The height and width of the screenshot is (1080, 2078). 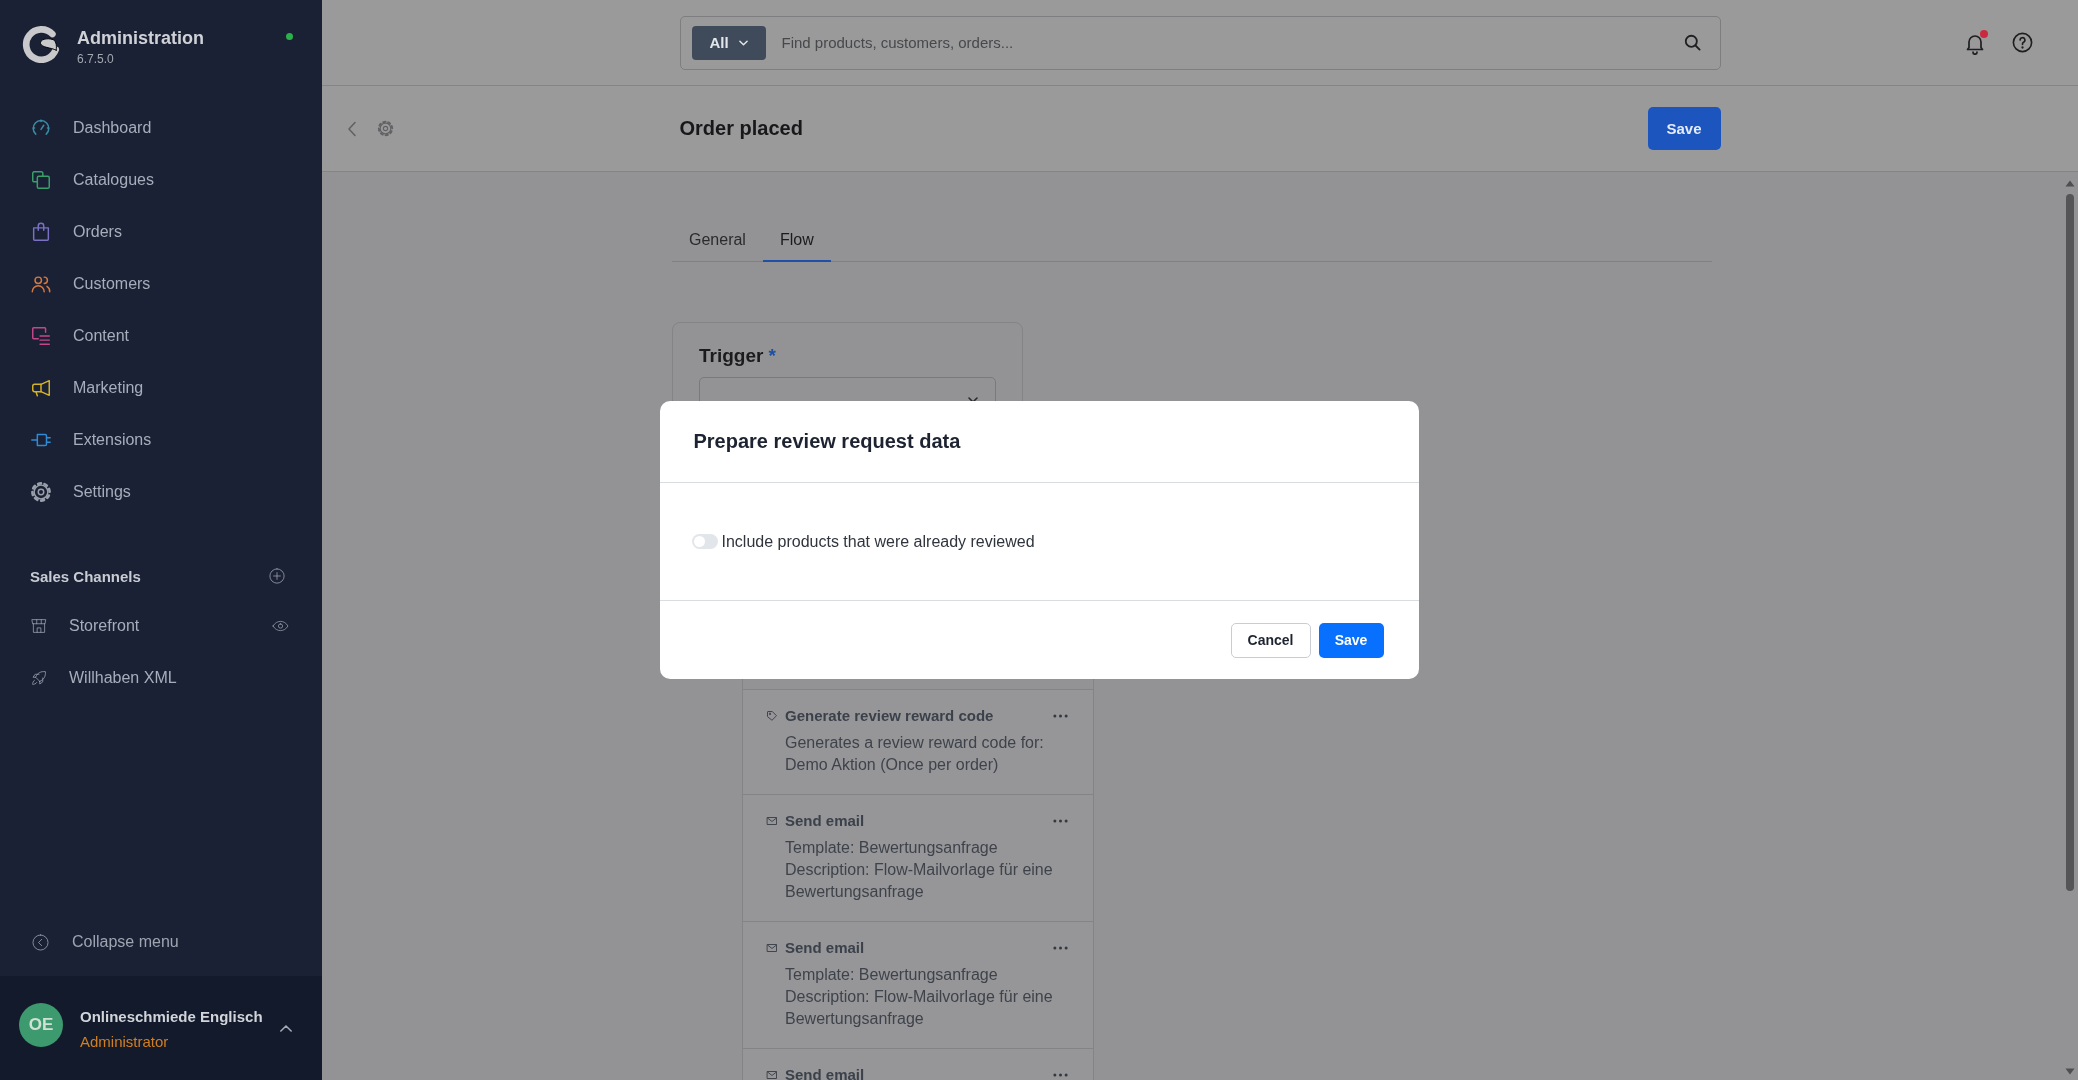 I want to click on sidebar-item: Customers, so click(x=161, y=284).